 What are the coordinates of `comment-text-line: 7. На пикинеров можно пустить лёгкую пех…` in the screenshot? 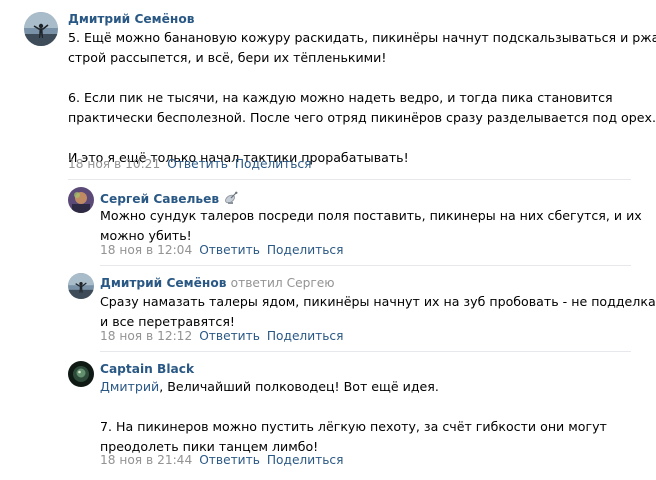 It's located at (353, 426).